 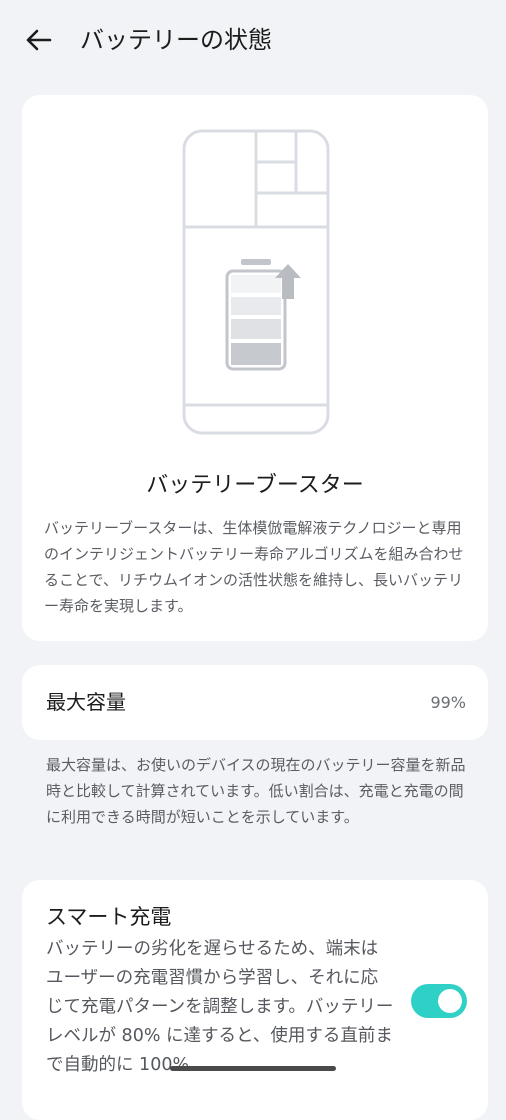 What do you see at coordinates (255, 485) in the screenshot?
I see `booster-title: バッテリーブースター` at bounding box center [255, 485].